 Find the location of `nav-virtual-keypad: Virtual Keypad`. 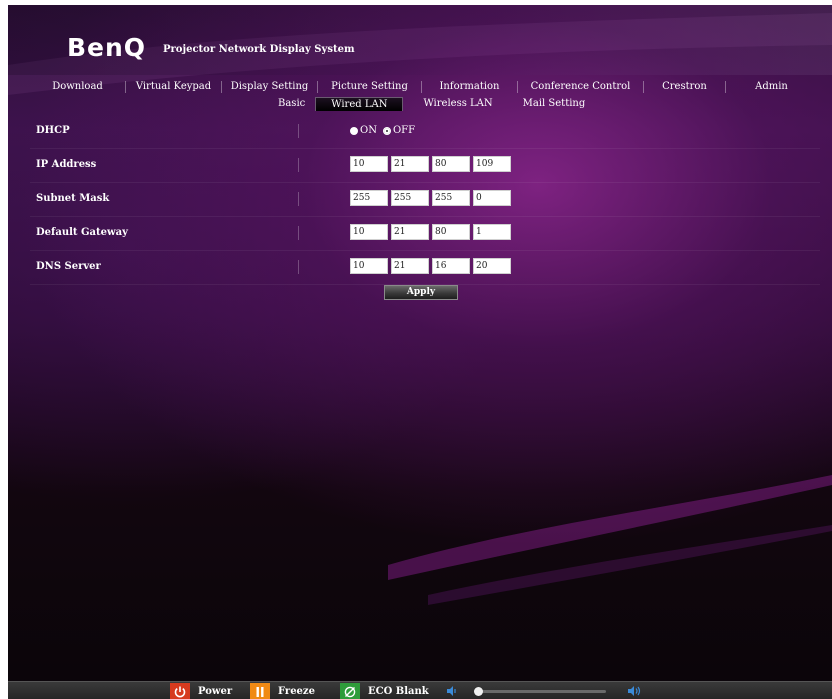

nav-virtual-keypad: Virtual Keypad is located at coordinates (173, 87).